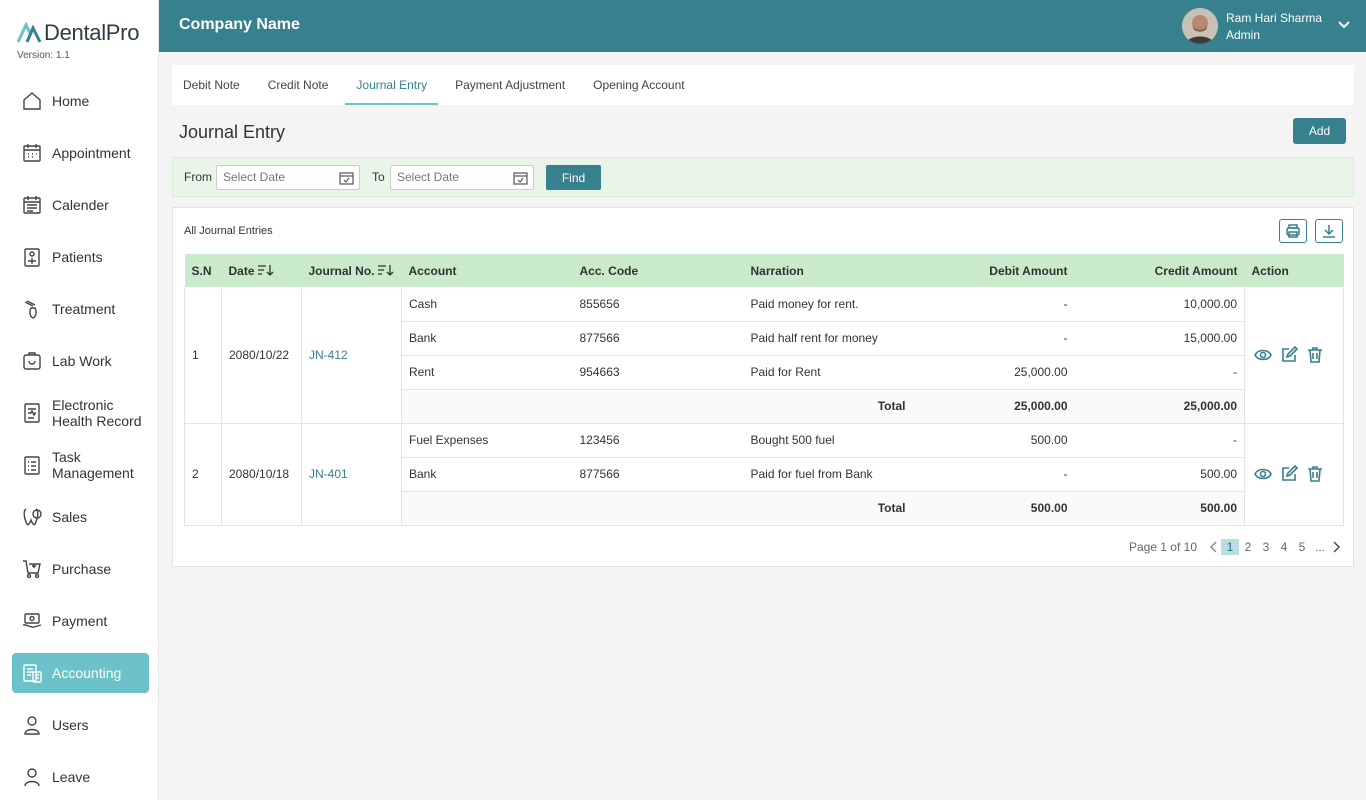 This screenshot has width=1366, height=800. Describe the element at coordinates (1243, 35) in the screenshot. I see `user-role: Admin` at that location.